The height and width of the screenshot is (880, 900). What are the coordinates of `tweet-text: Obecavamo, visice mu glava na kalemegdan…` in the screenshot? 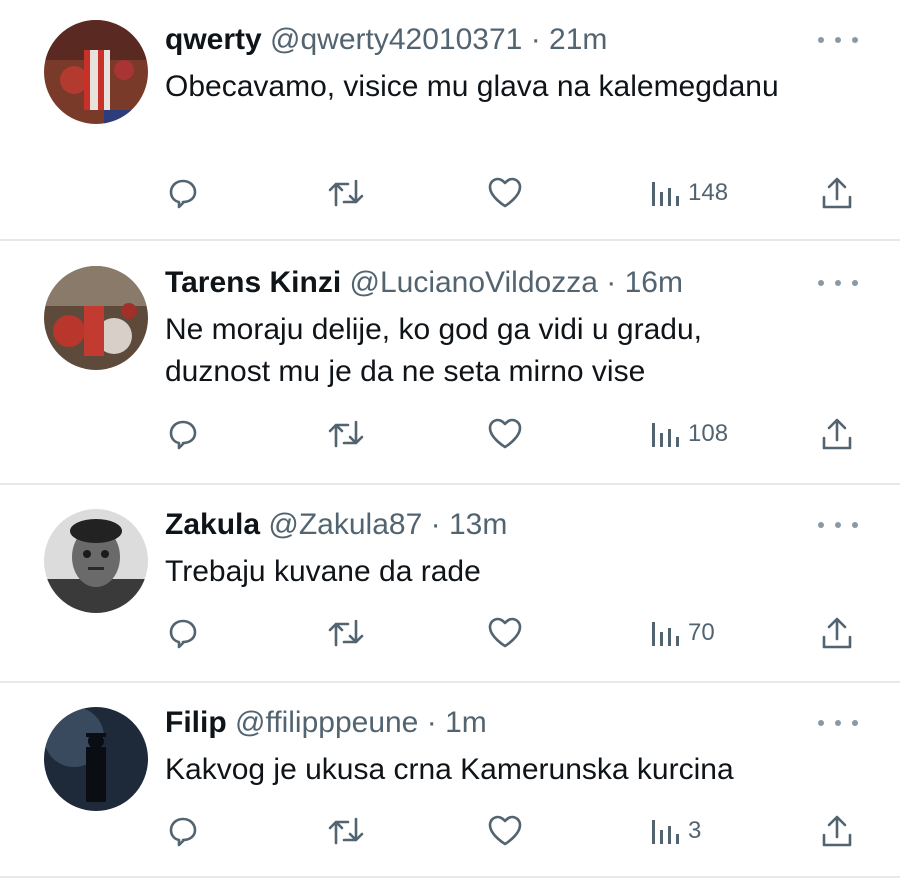 It's located at (472, 86).